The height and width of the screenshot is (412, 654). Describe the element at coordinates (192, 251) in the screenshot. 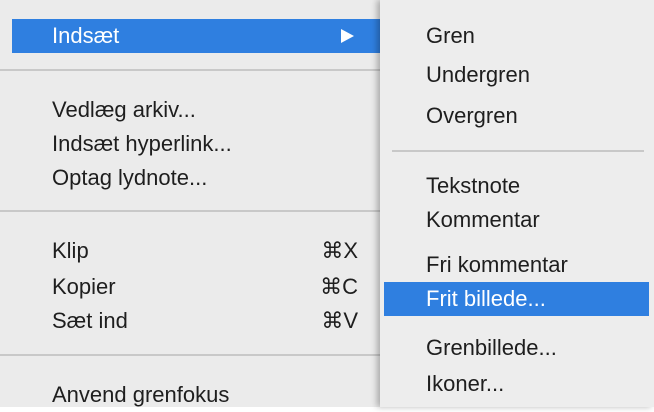

I see `menu-item-cut: Klip ⌘X` at that location.